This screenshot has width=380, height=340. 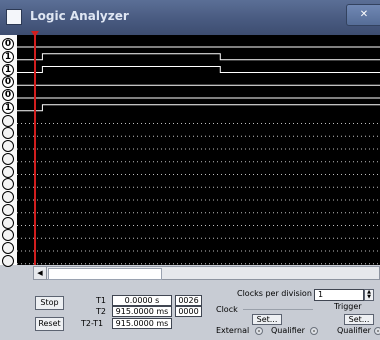 What do you see at coordinates (339, 295) in the screenshot?
I see `clocks-per-division-input: 1` at bounding box center [339, 295].